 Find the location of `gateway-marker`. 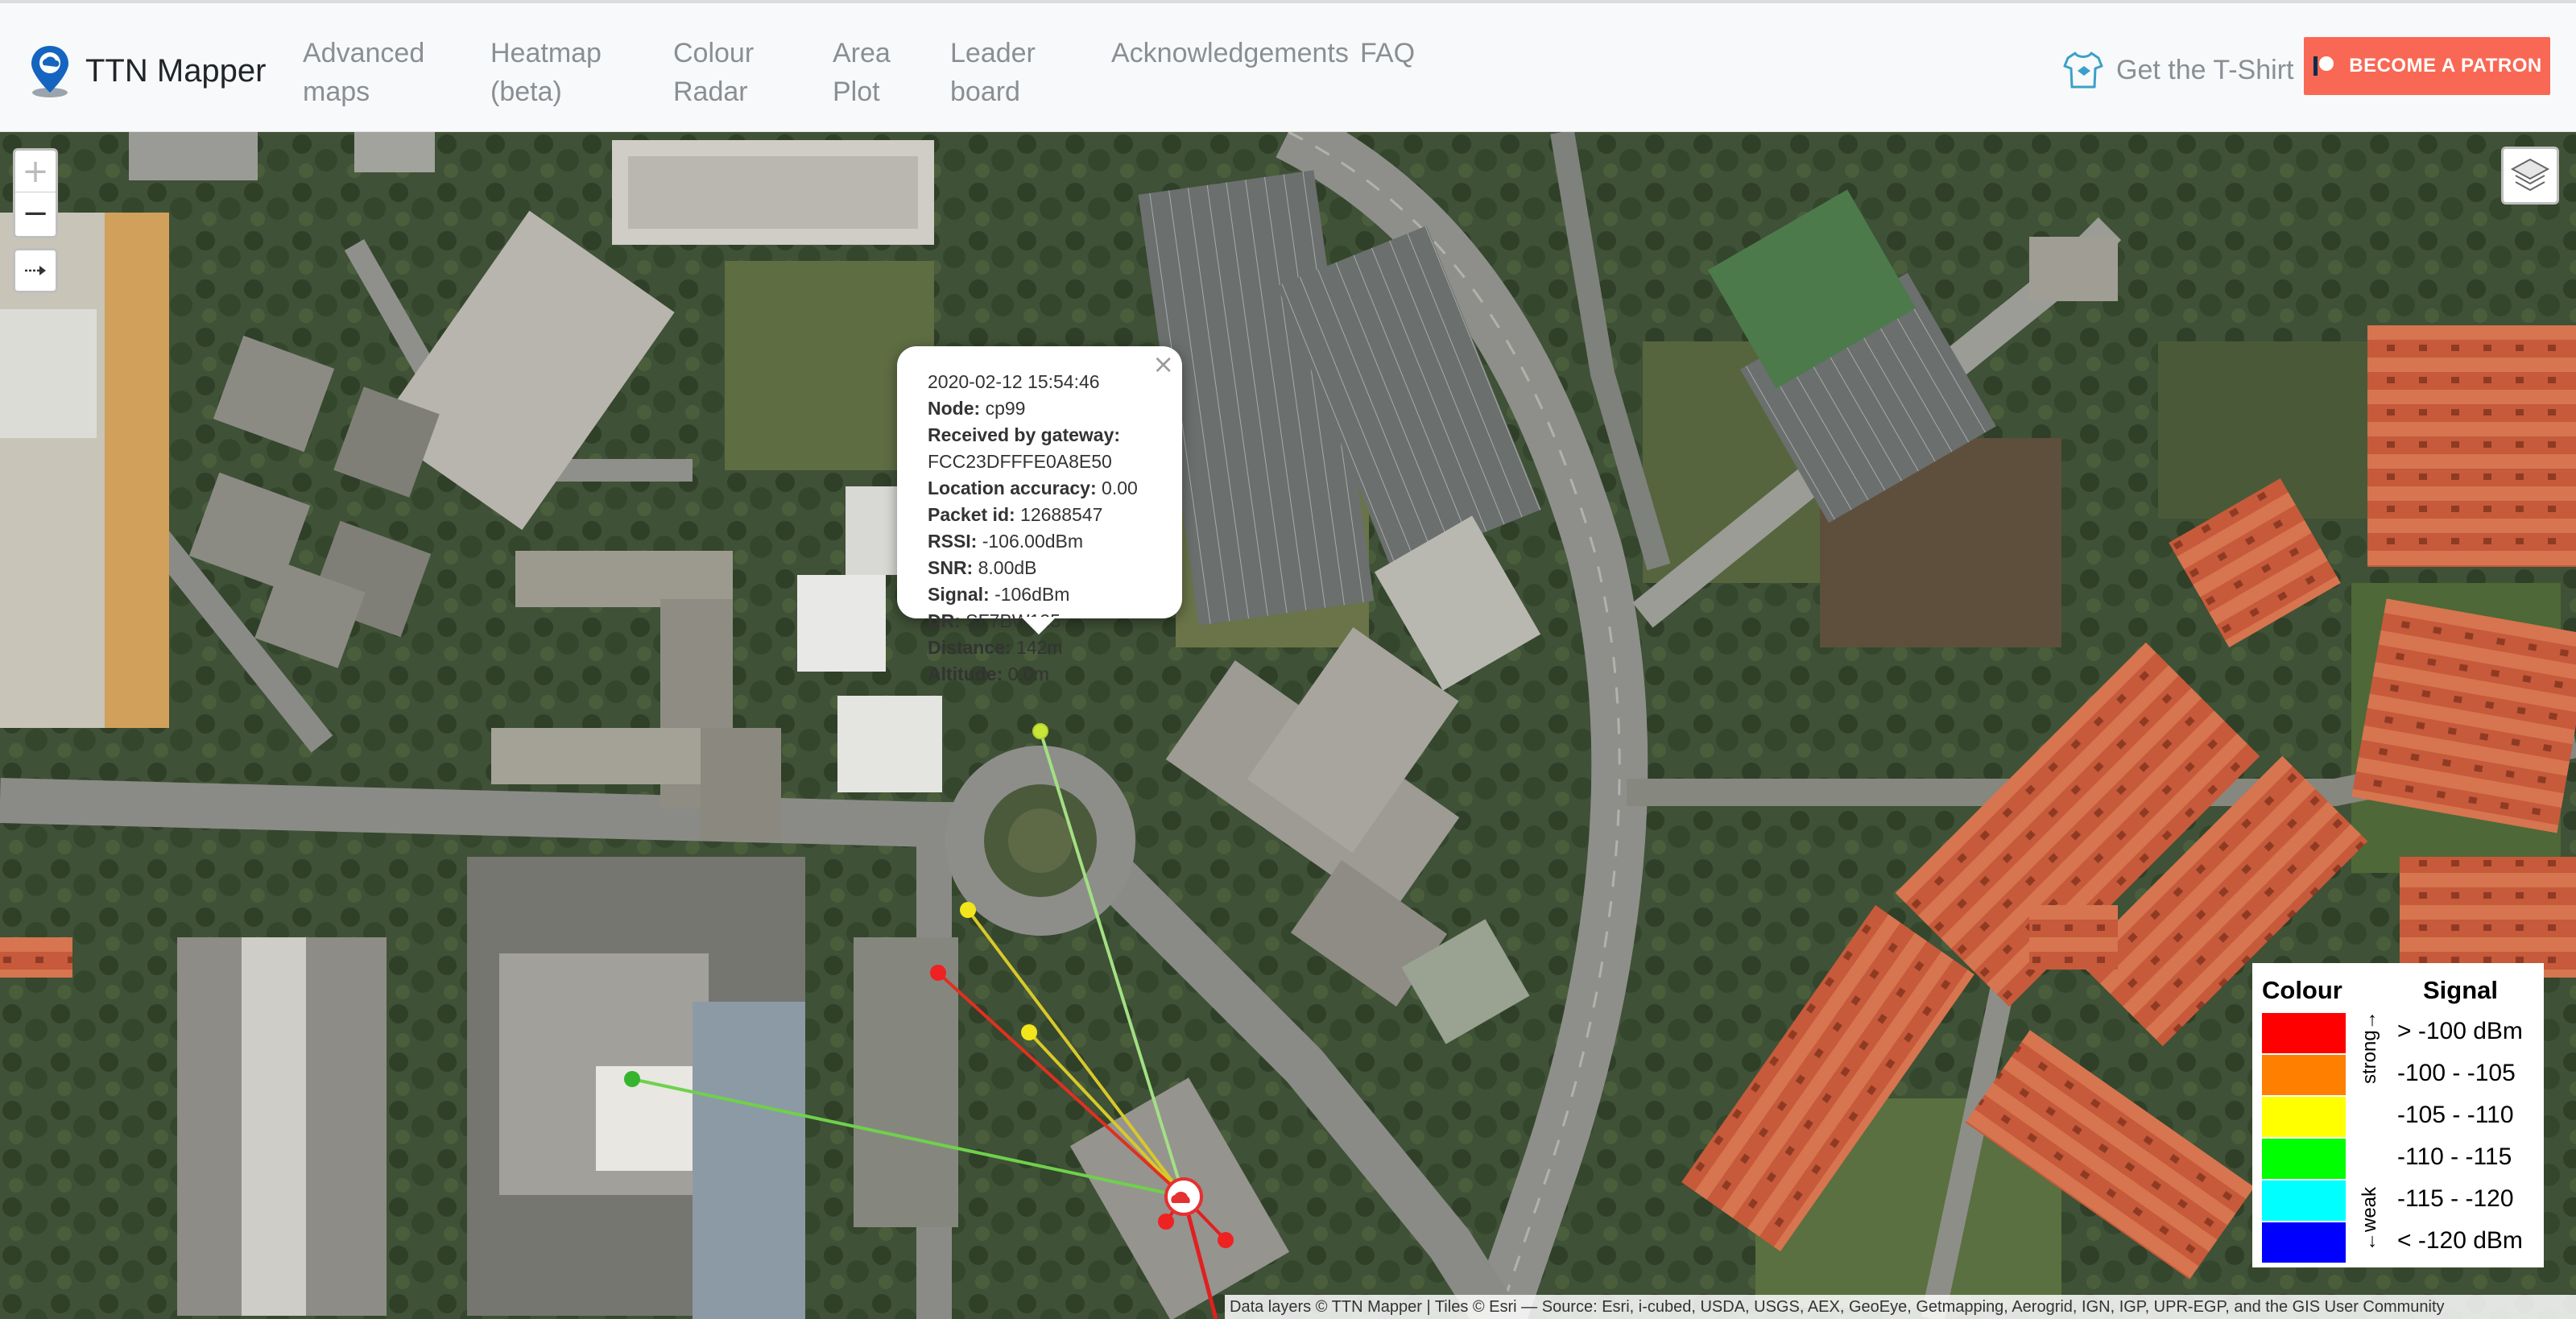

gateway-marker is located at coordinates (1183, 1196).